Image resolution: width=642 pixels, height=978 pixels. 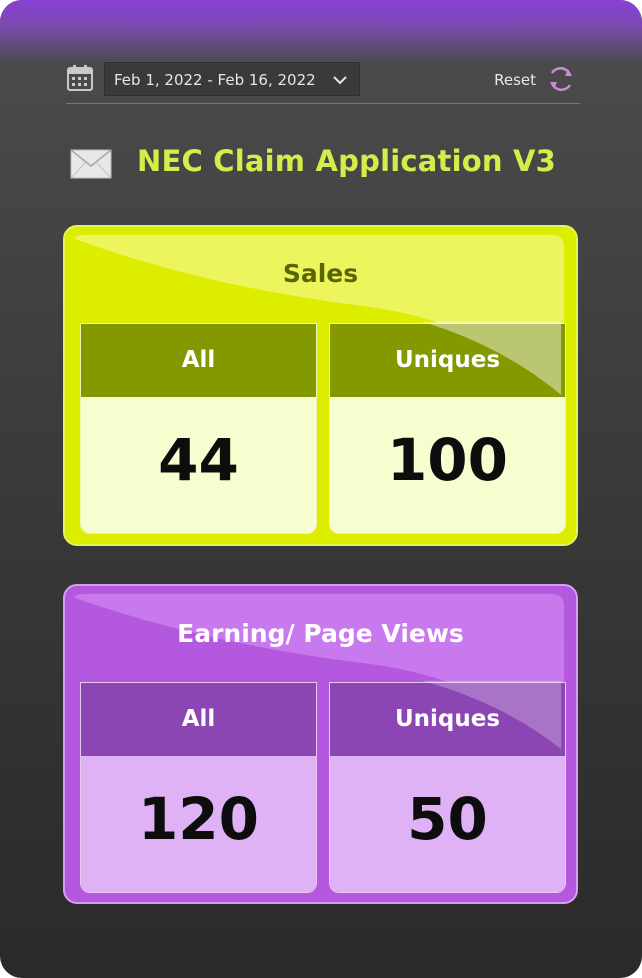 What do you see at coordinates (346, 161) in the screenshot?
I see `page-title: NEC Claim Application V3` at bounding box center [346, 161].